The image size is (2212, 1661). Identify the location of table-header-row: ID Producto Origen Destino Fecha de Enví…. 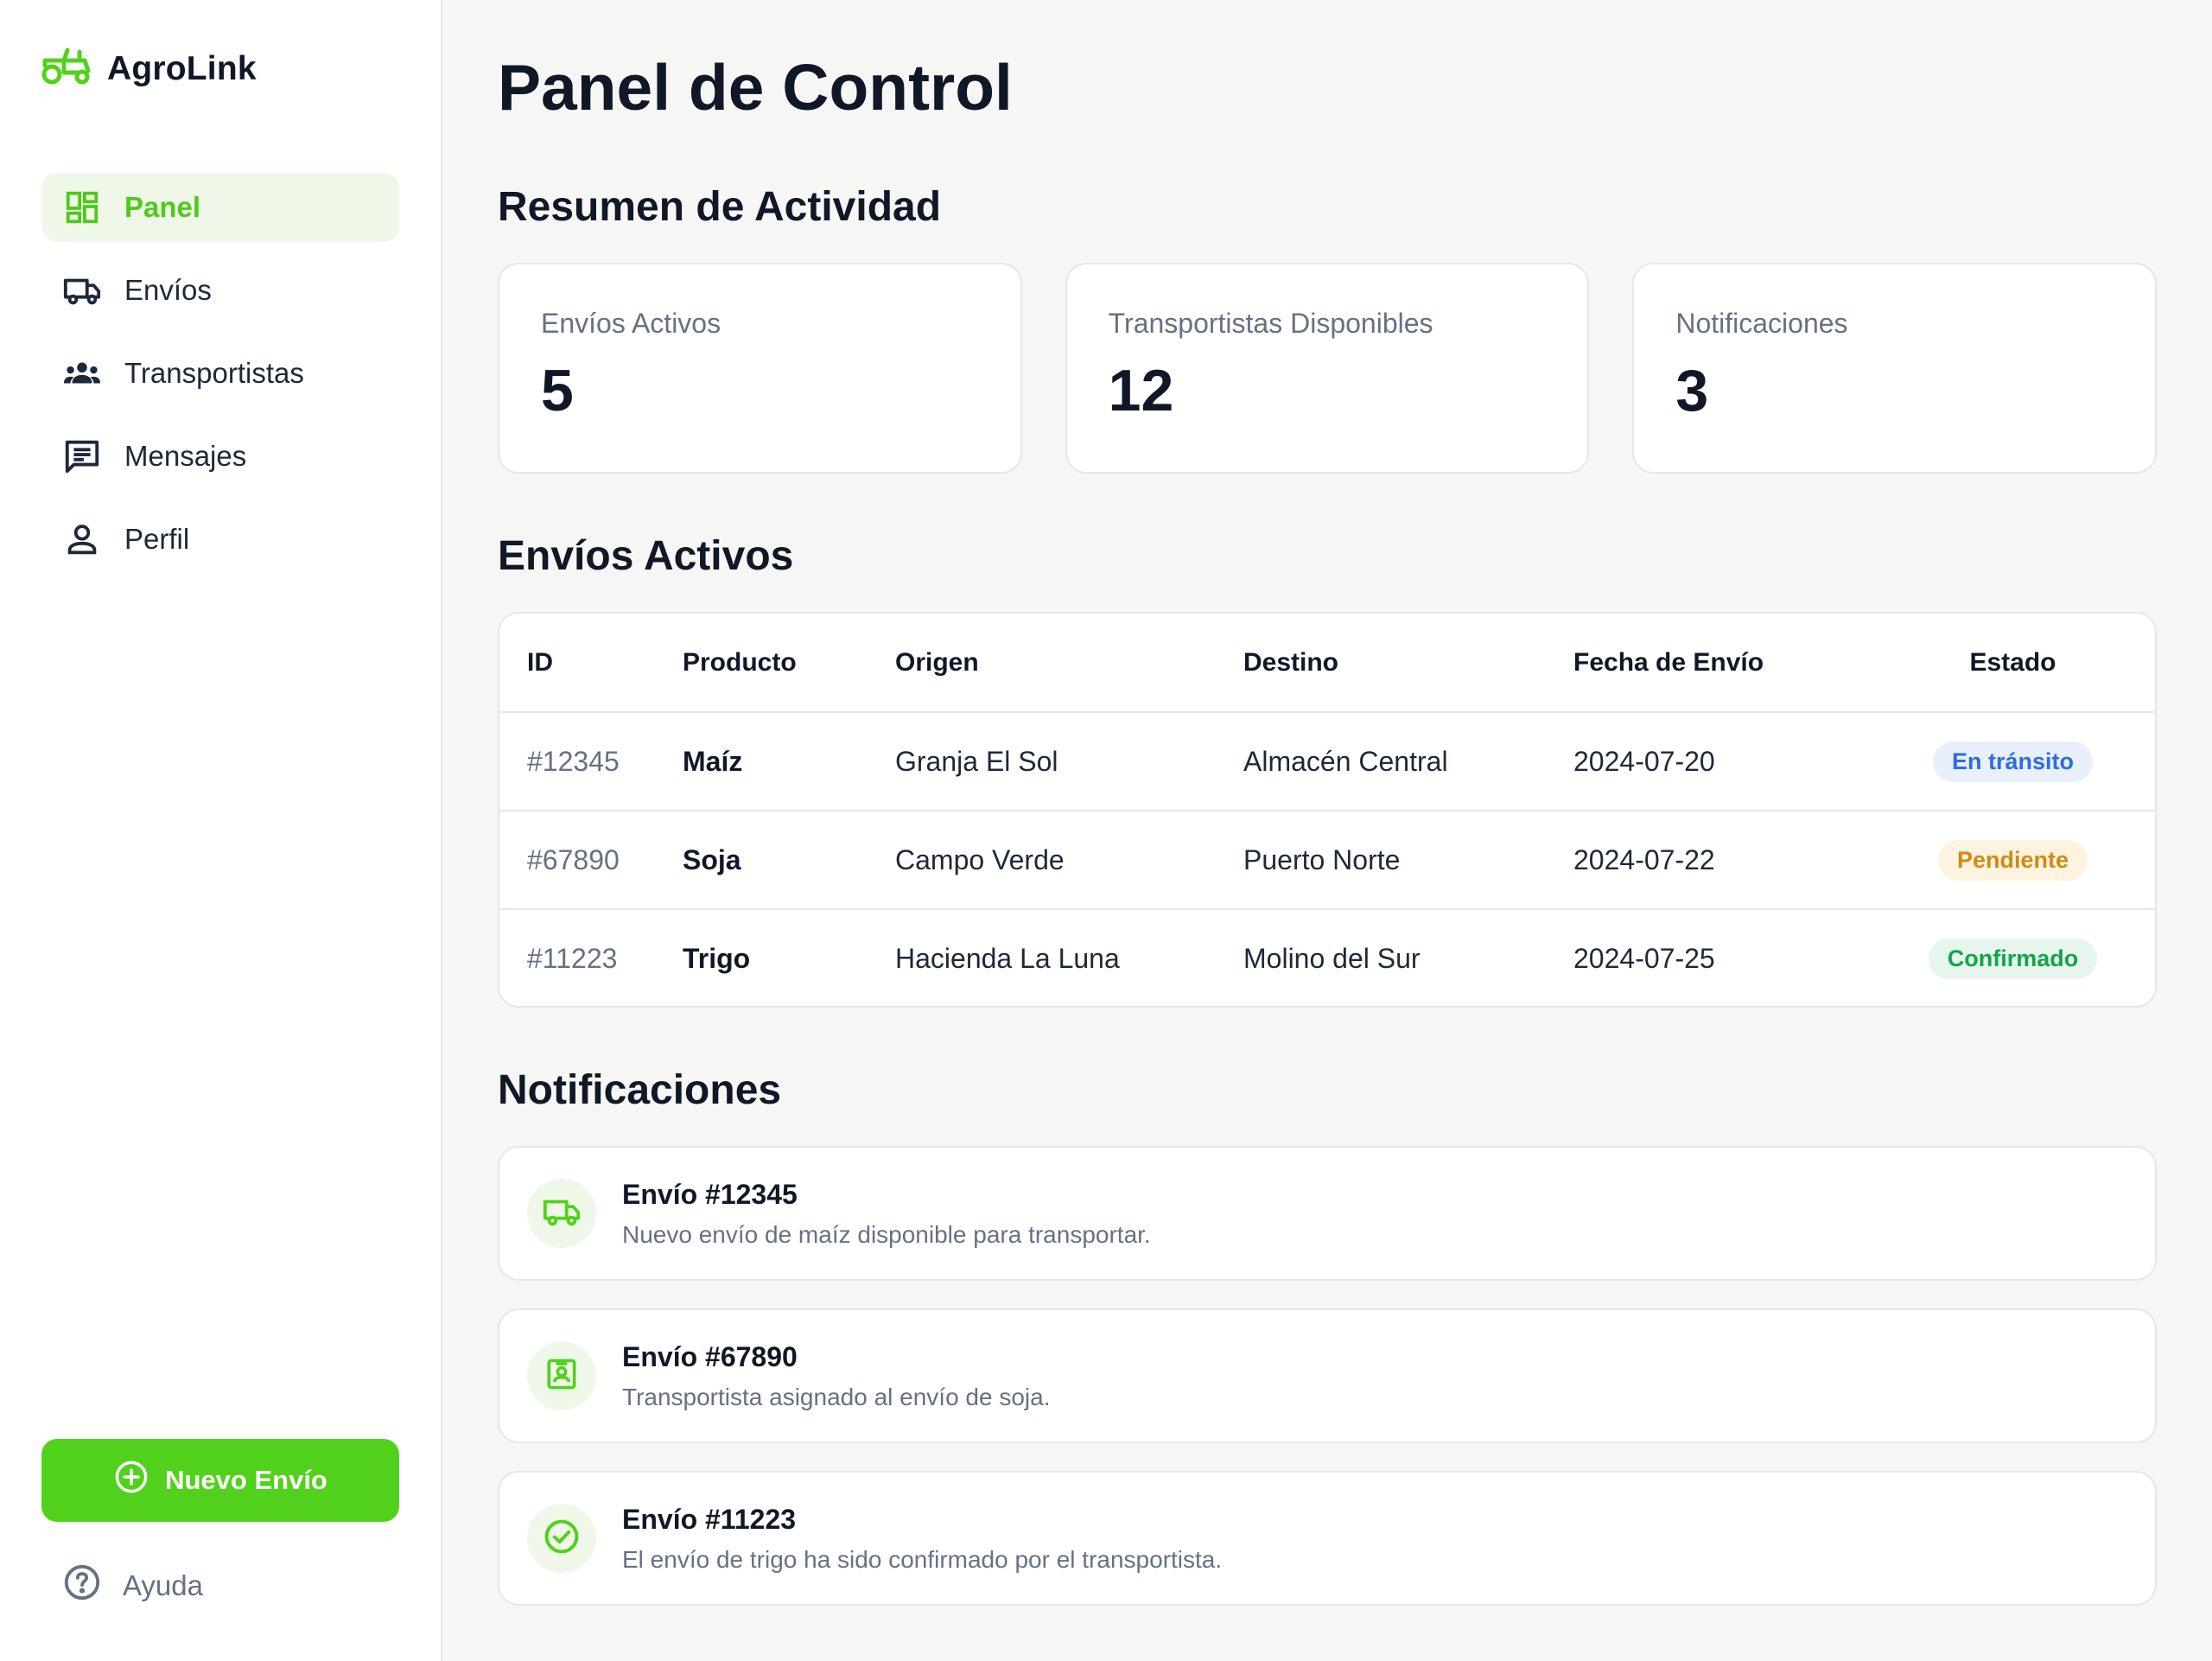
(1327, 663).